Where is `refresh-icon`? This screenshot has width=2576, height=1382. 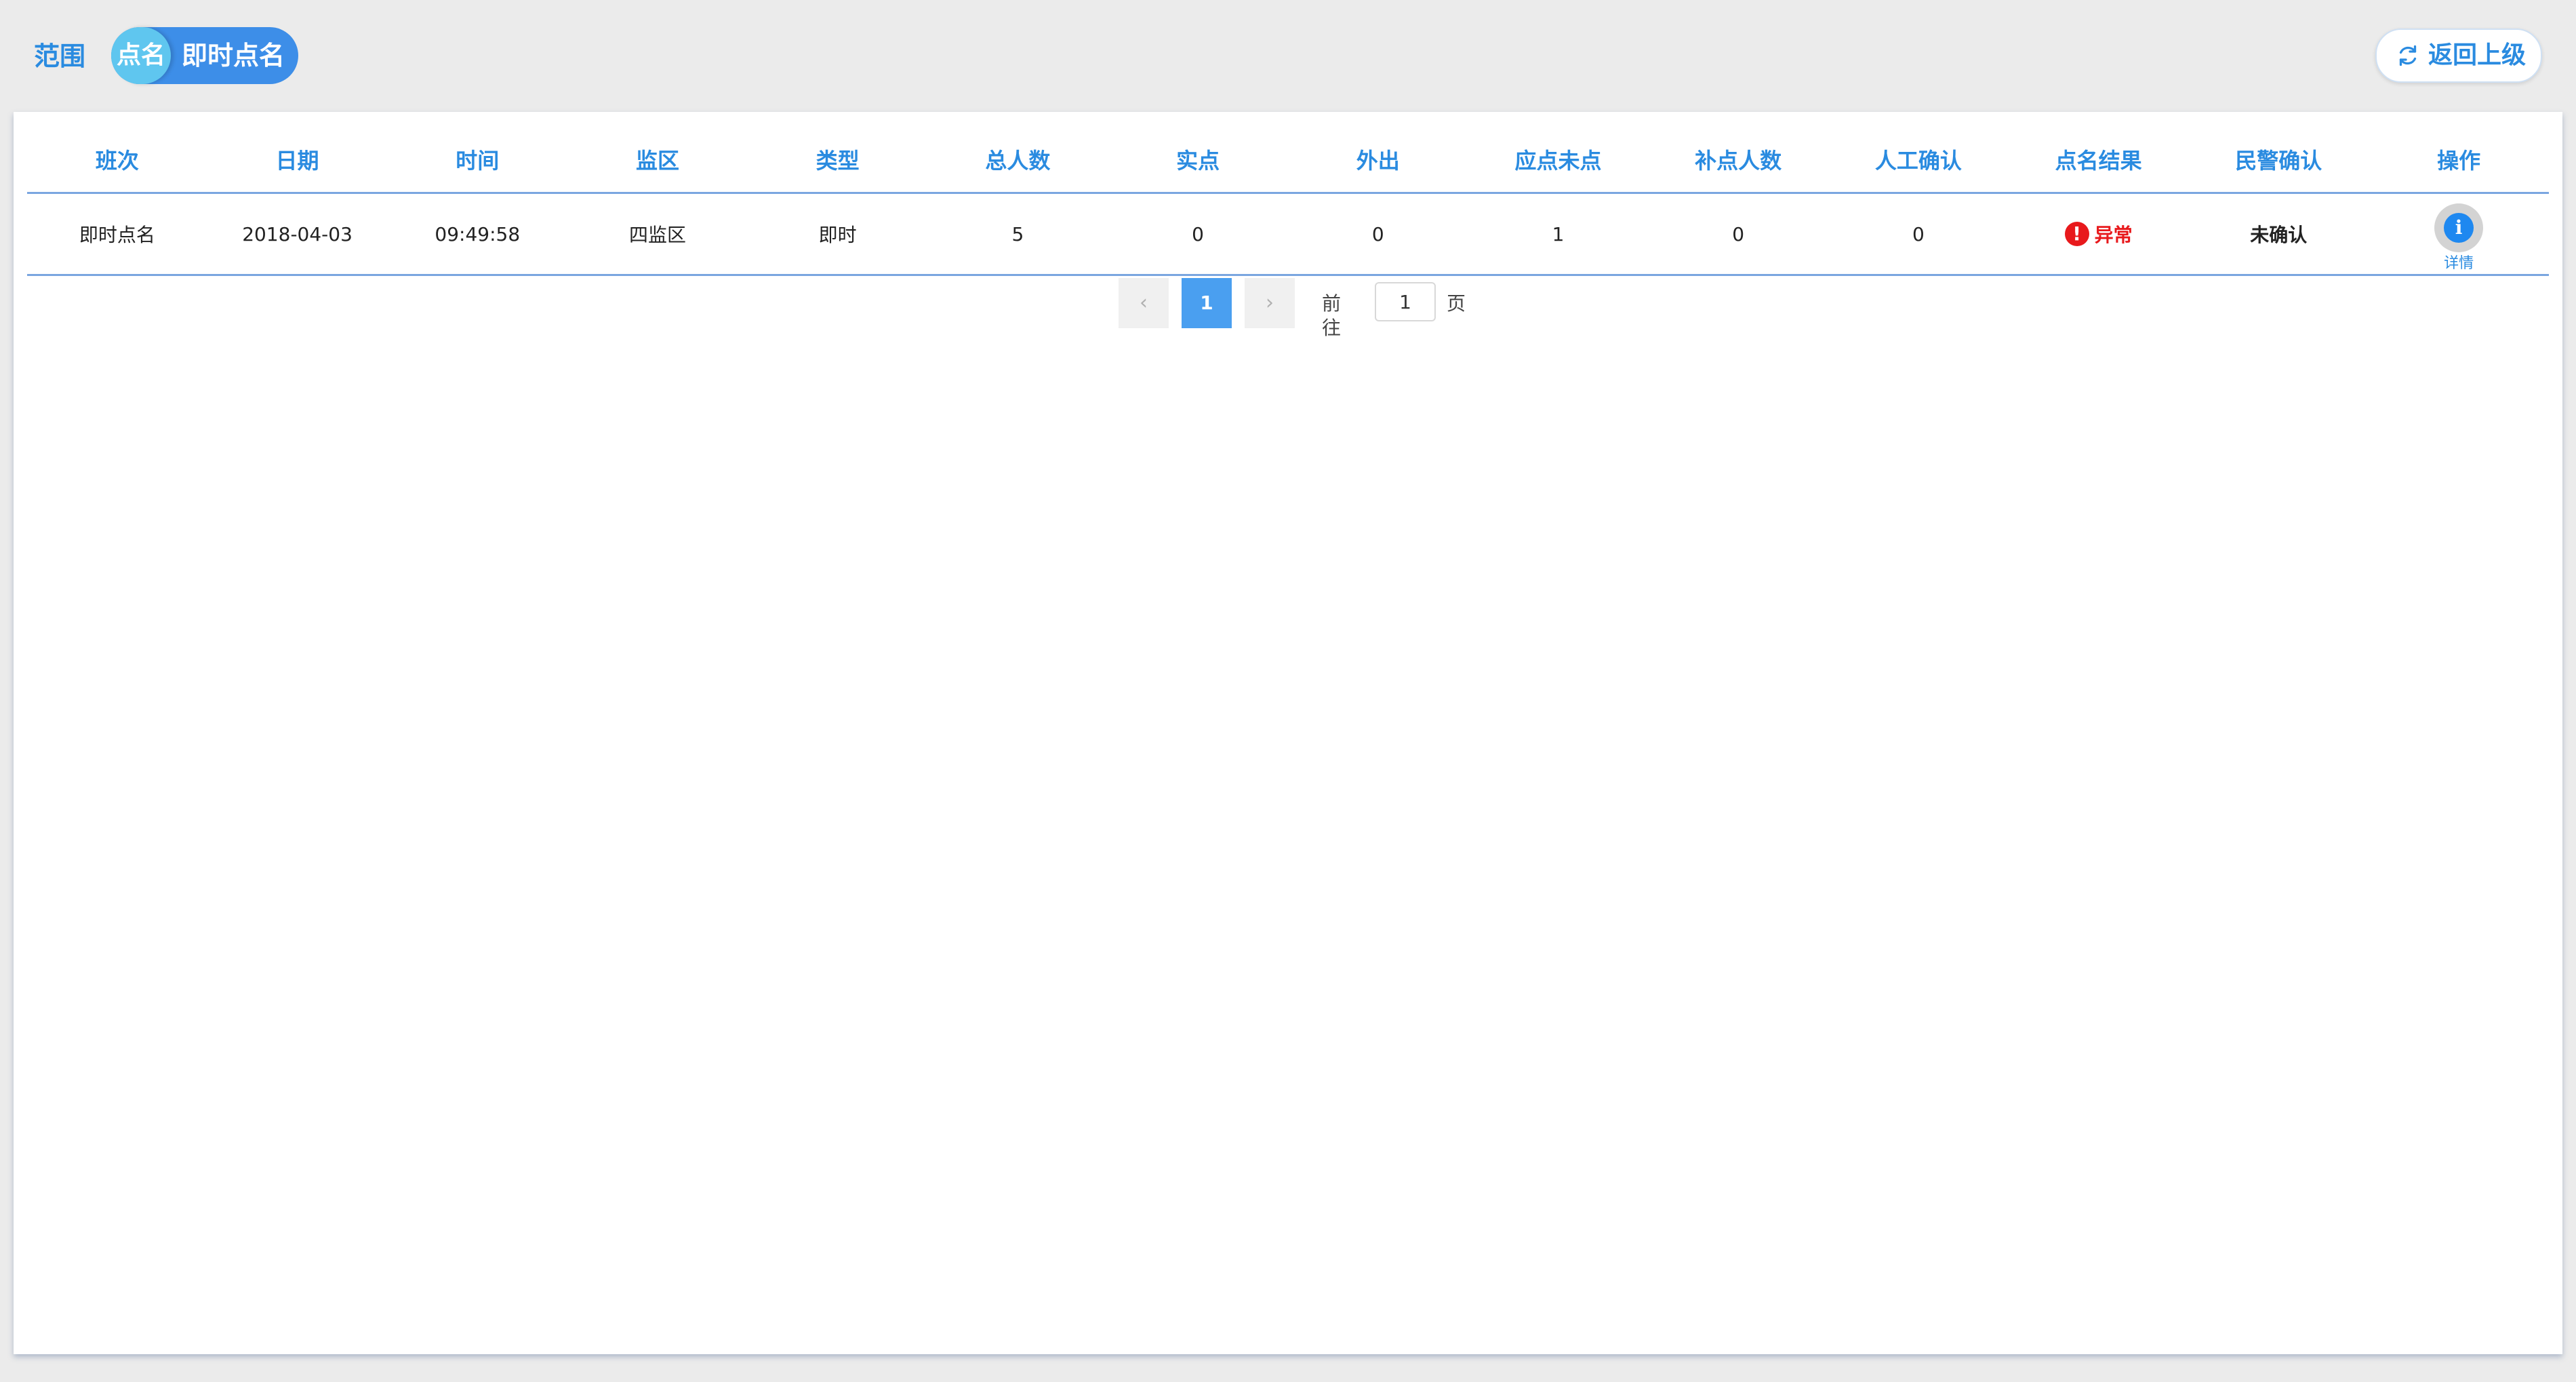
refresh-icon is located at coordinates (2408, 55).